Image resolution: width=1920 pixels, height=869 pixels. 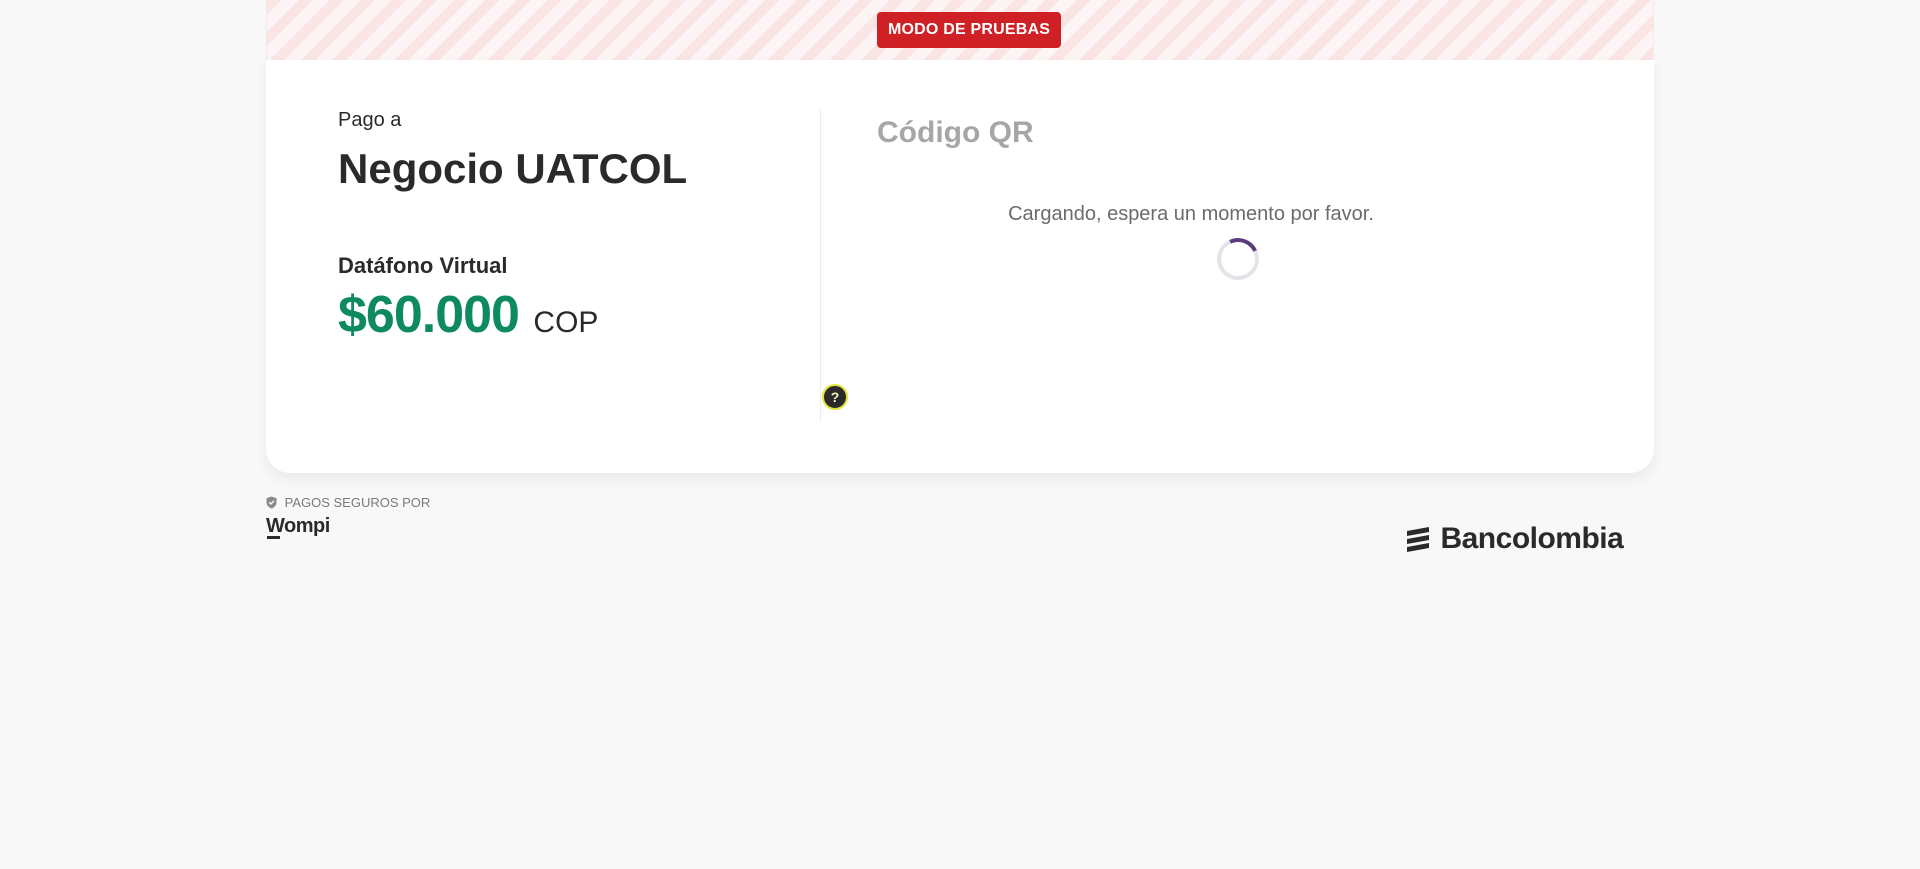 I want to click on footer: PAGOS SEGUROS POR Wompi Bancolombia, so click(x=960, y=530).